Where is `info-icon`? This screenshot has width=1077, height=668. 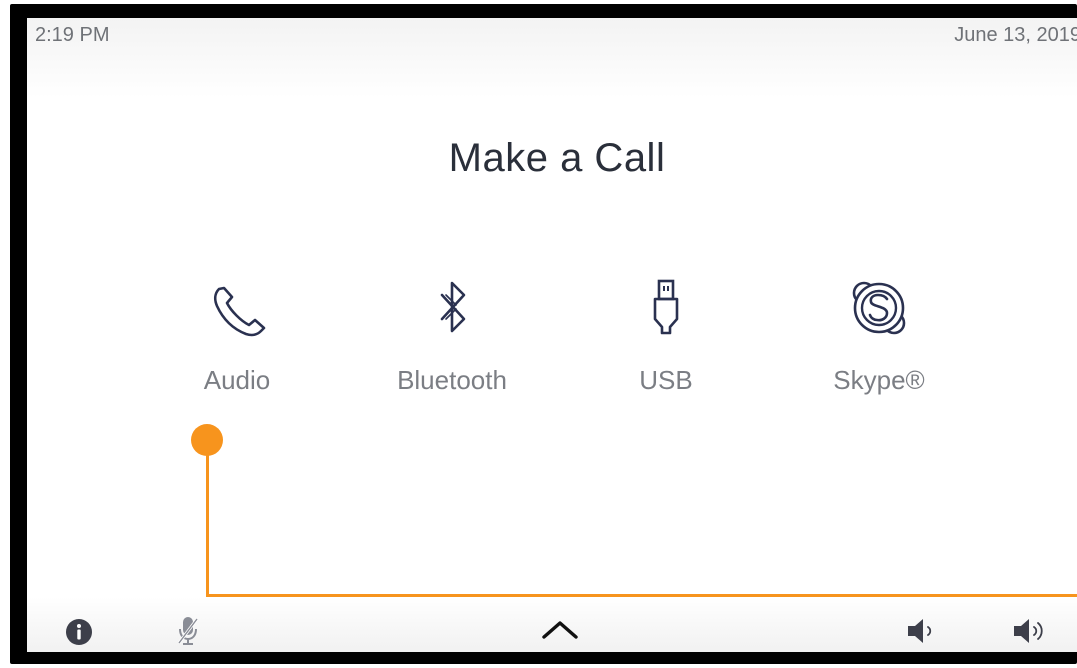
info-icon is located at coordinates (79, 632).